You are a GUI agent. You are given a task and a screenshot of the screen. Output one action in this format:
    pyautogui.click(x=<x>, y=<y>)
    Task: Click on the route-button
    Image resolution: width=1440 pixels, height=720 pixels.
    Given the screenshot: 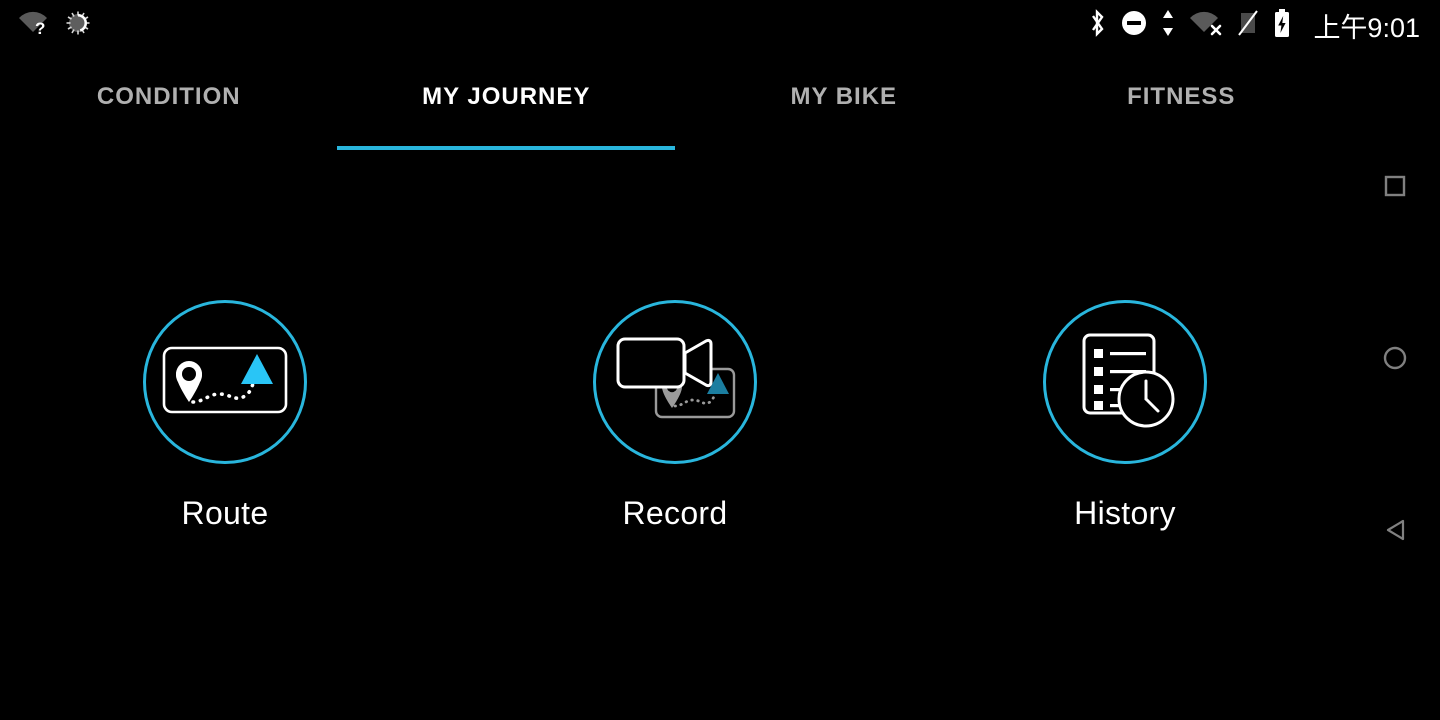 What is the action you would take?
    pyautogui.click(x=225, y=382)
    